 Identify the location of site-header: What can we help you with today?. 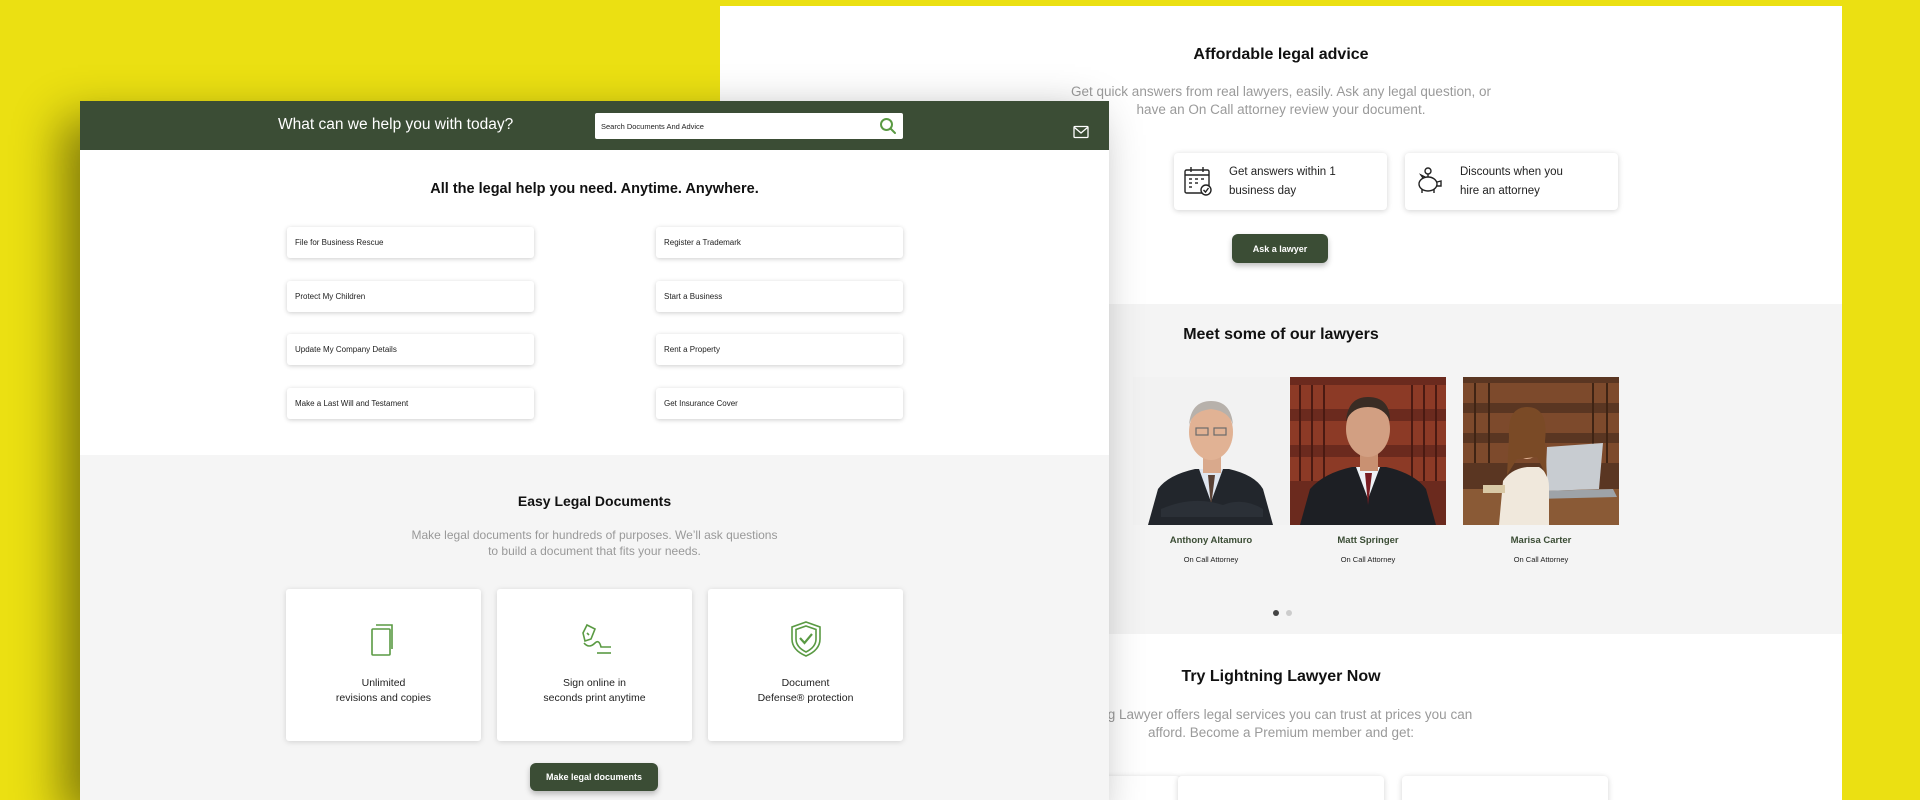
(594, 125).